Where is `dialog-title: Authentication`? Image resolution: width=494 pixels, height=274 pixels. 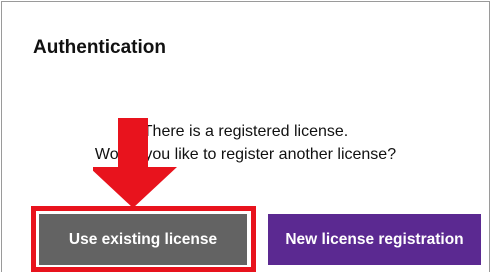
dialog-title: Authentication is located at coordinates (99, 47).